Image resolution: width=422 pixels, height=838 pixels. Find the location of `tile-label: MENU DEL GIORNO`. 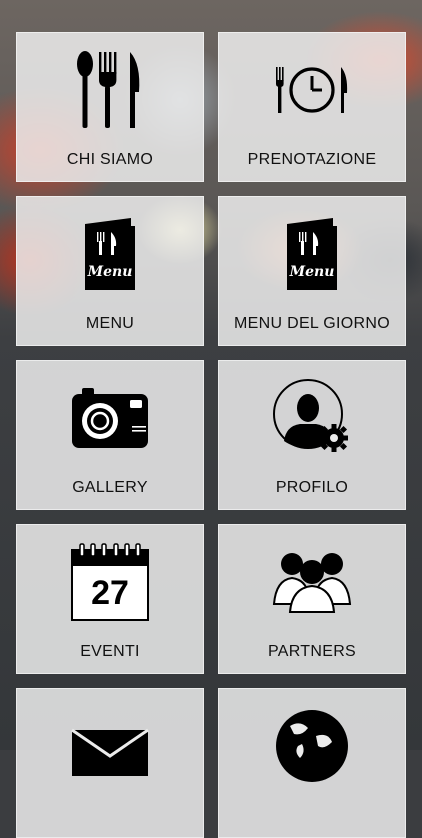

tile-label: MENU DEL GIORNO is located at coordinates (312, 323).